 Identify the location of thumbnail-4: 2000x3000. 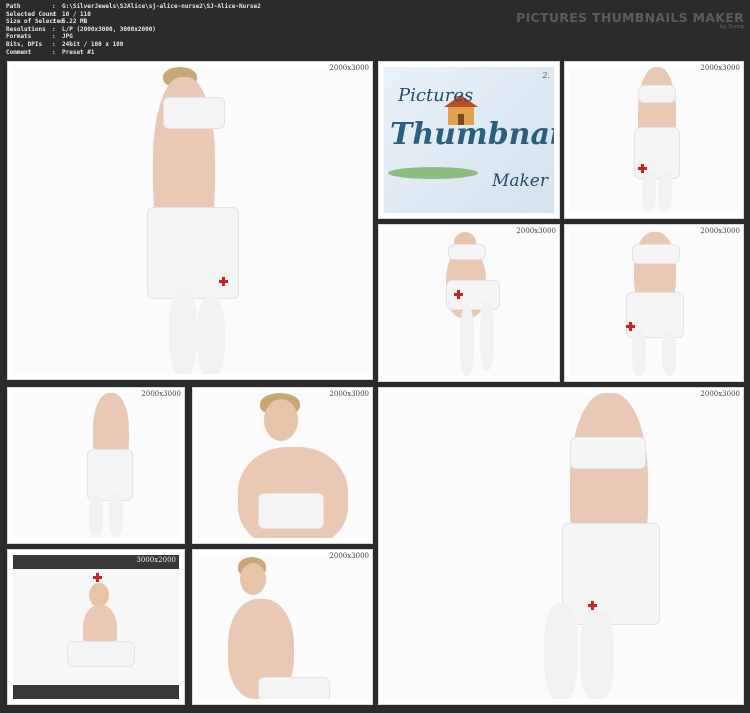
(469, 303).